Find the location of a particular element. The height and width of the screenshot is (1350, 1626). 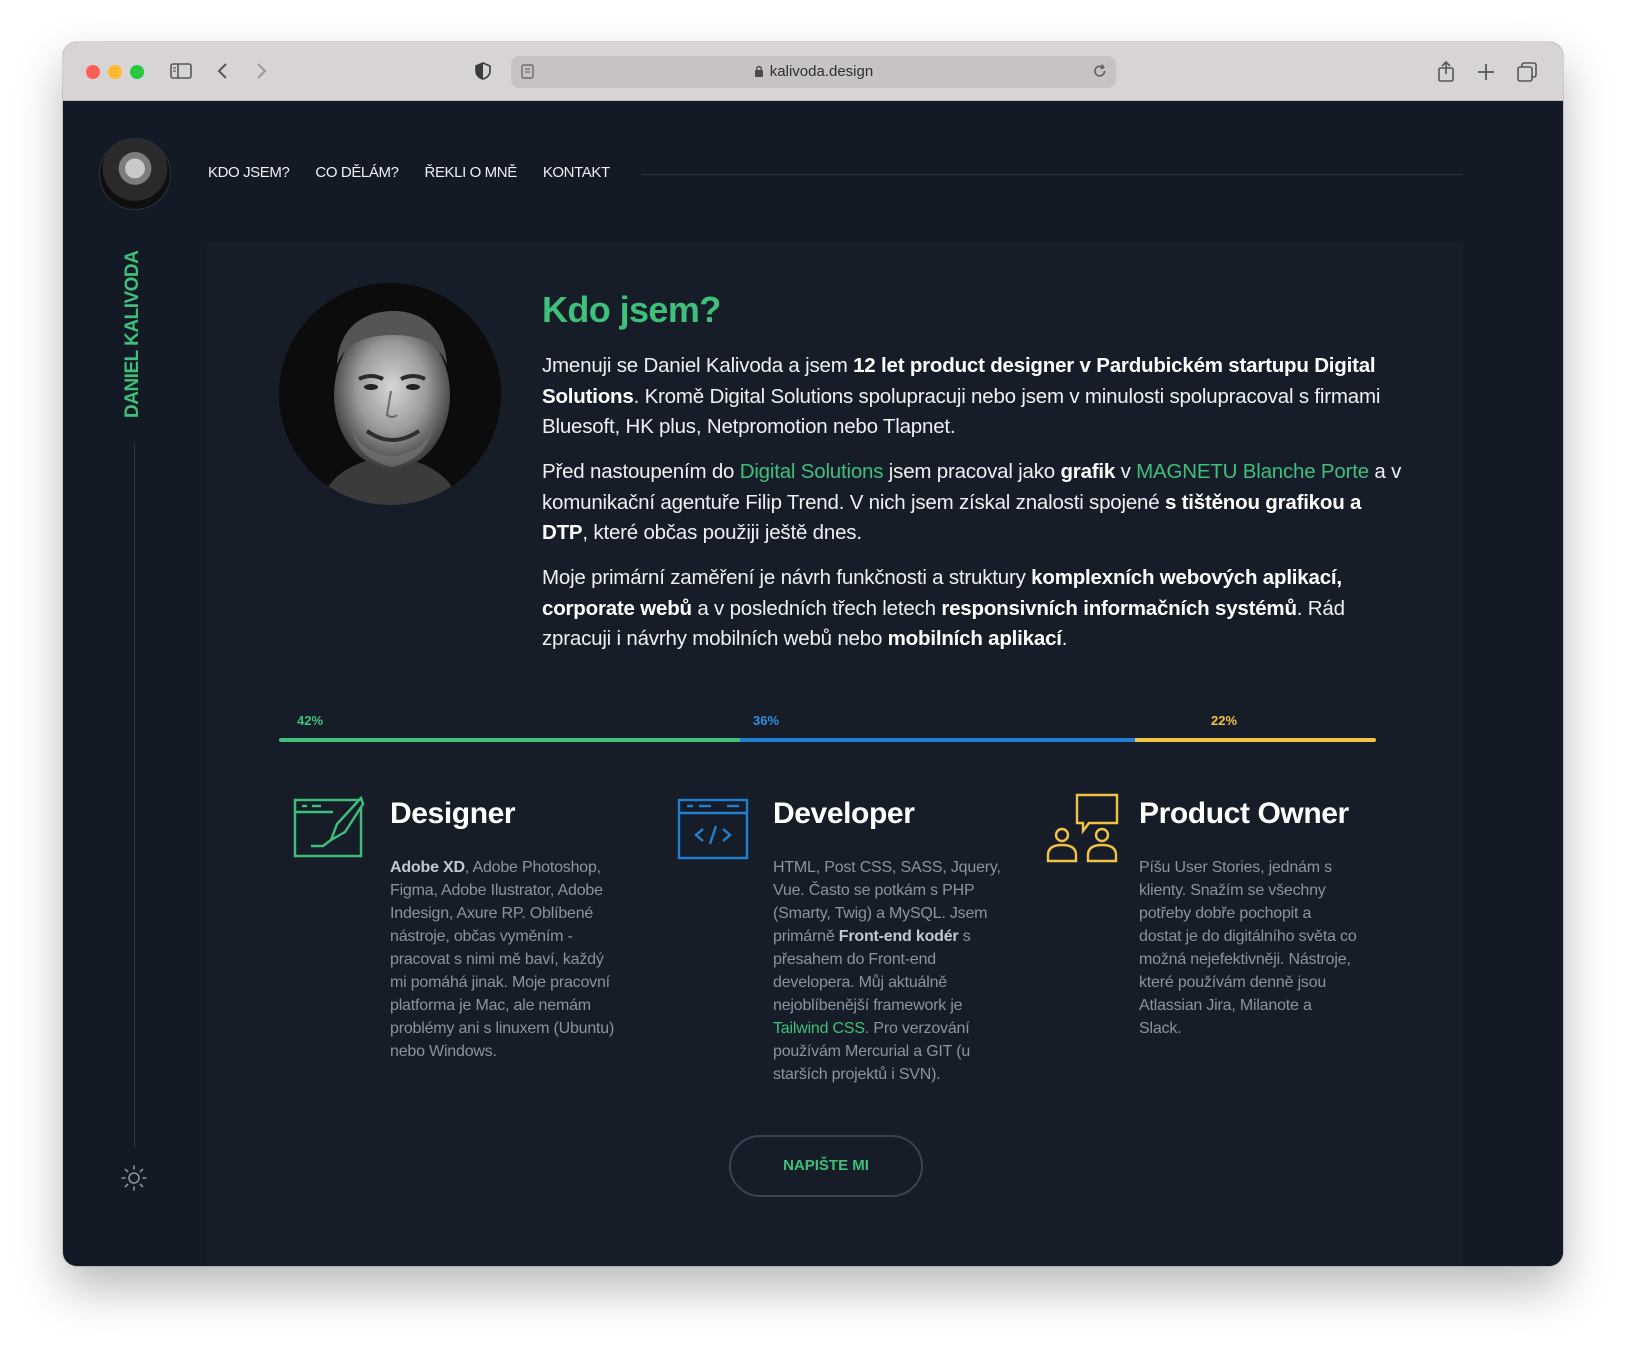

tab-overview-icon is located at coordinates (1527, 72).